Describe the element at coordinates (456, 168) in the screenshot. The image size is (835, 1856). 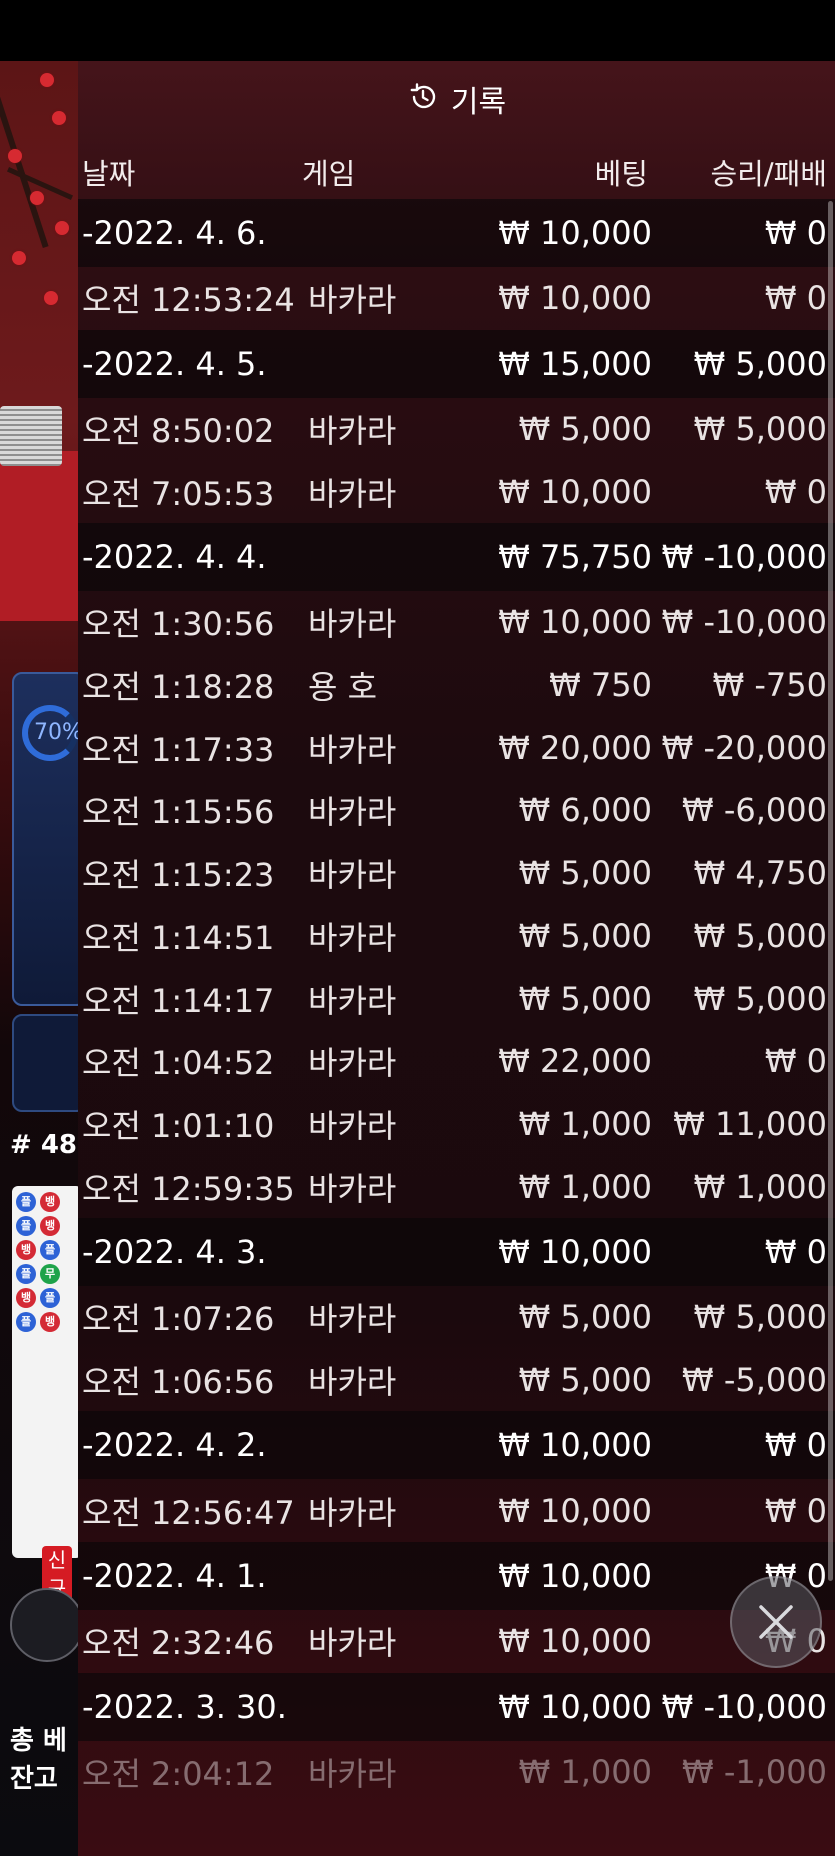
I see `table-header: 날짜 게임 베팅 승리/패배` at that location.